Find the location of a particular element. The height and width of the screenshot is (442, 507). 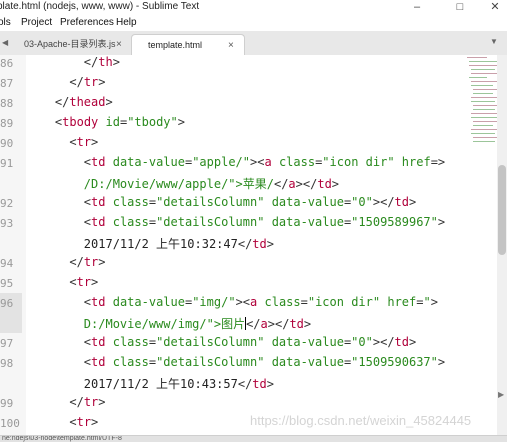

line-number: 87 is located at coordinates (7, 83).